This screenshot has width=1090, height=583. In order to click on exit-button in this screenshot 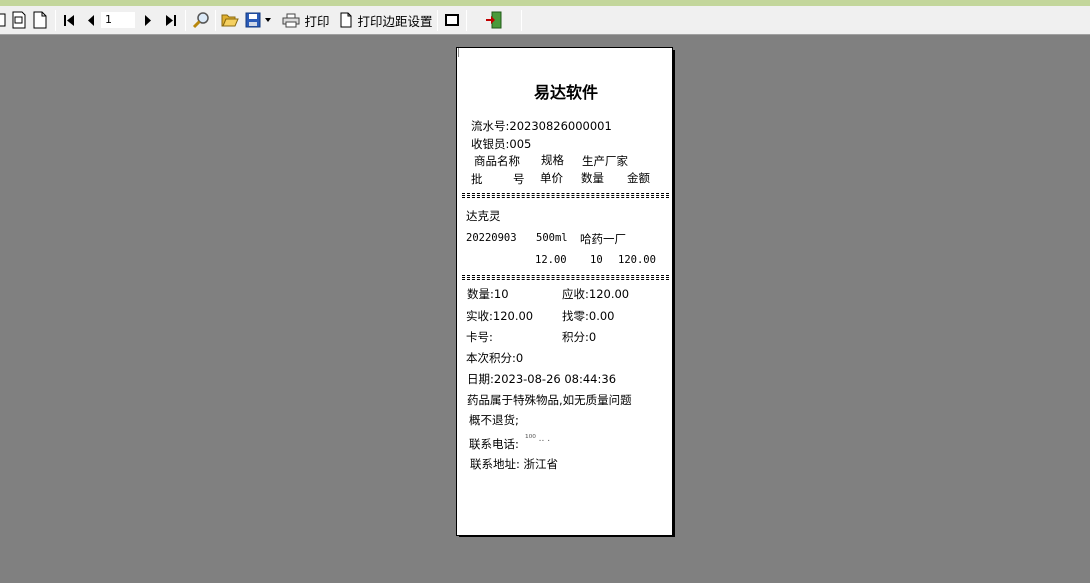, I will do `click(494, 20)`.